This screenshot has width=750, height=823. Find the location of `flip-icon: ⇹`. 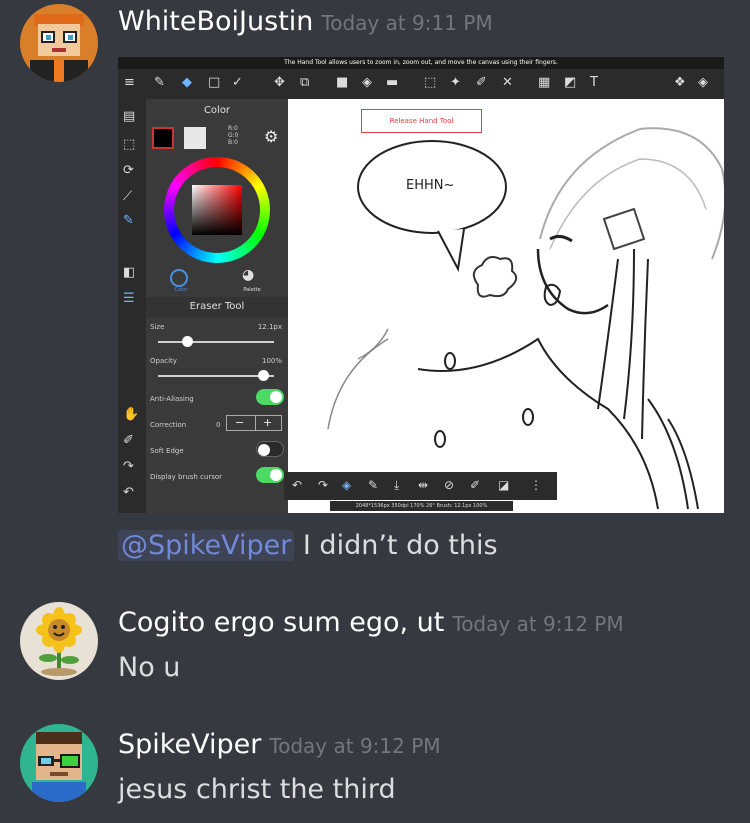

flip-icon: ⇹ is located at coordinates (423, 485).